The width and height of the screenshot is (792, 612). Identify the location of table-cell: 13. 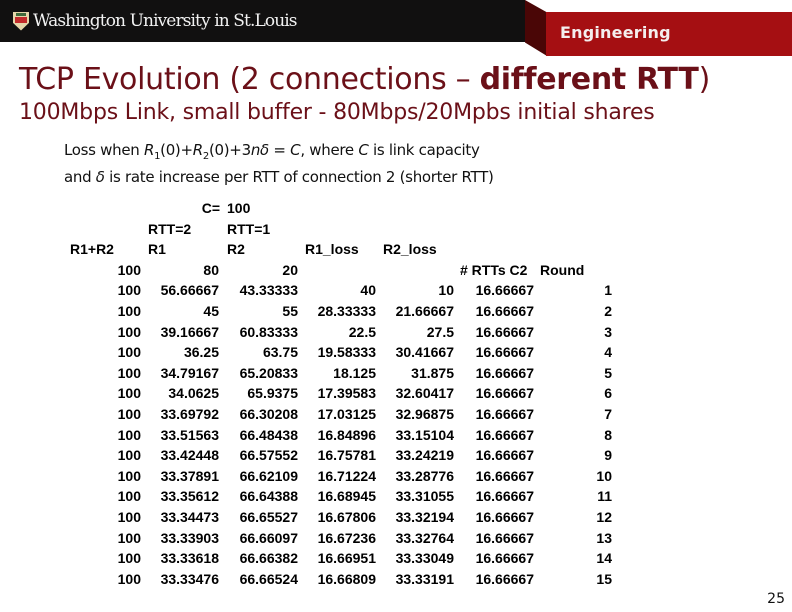
(604, 537).